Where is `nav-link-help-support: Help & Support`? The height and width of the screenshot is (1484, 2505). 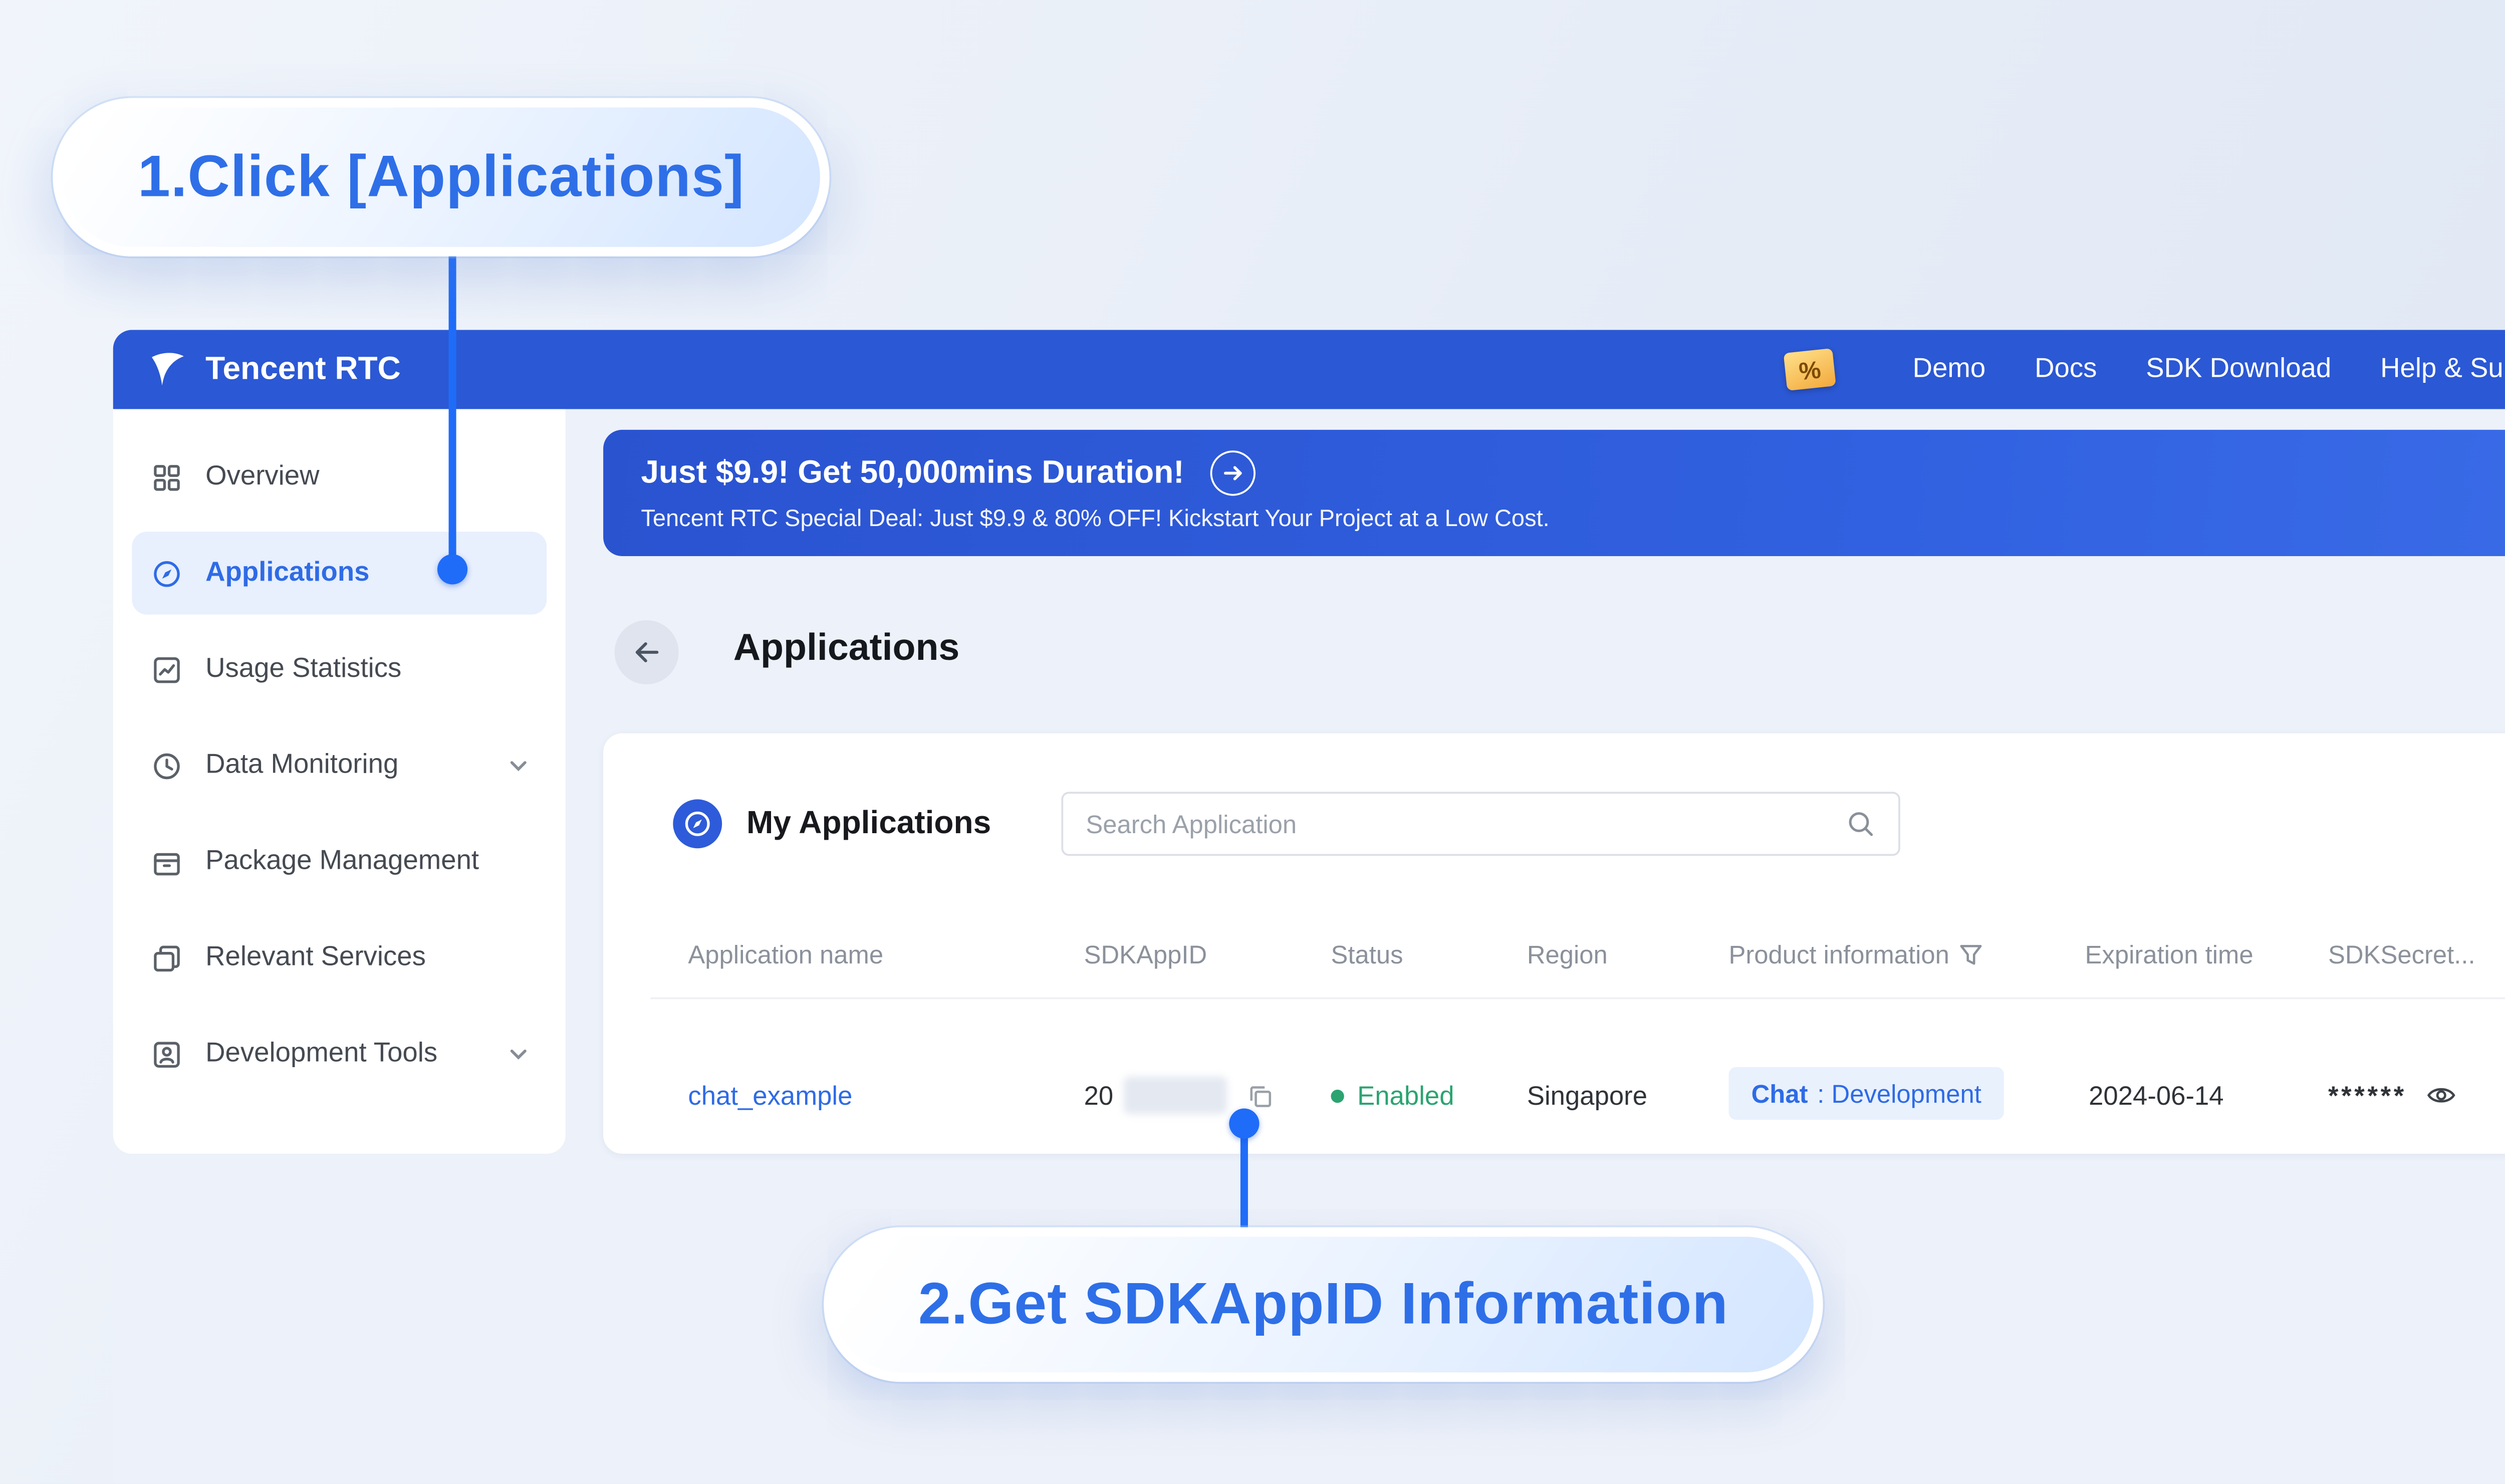
nav-link-help-support: Help & Support is located at coordinates (2442, 369).